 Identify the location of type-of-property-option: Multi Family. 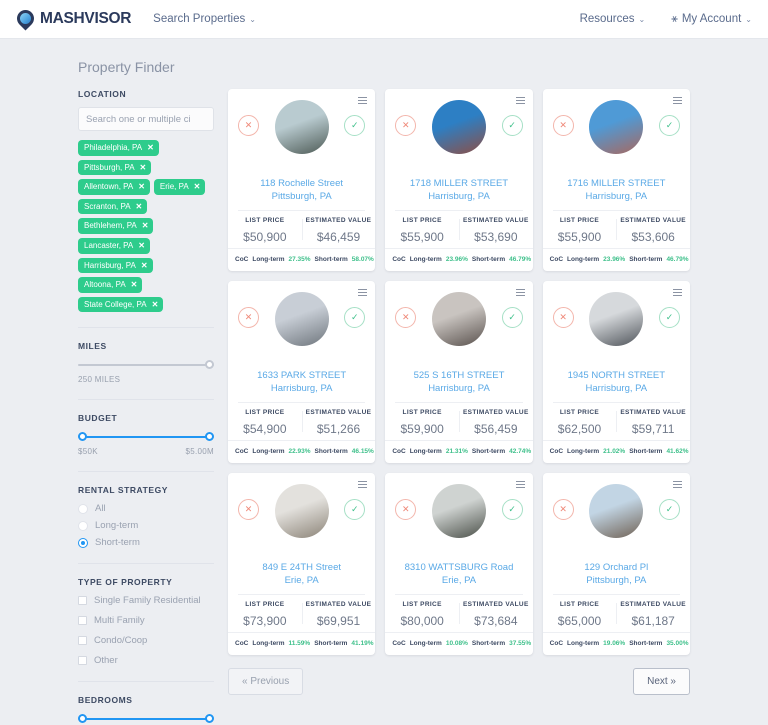
(146, 620).